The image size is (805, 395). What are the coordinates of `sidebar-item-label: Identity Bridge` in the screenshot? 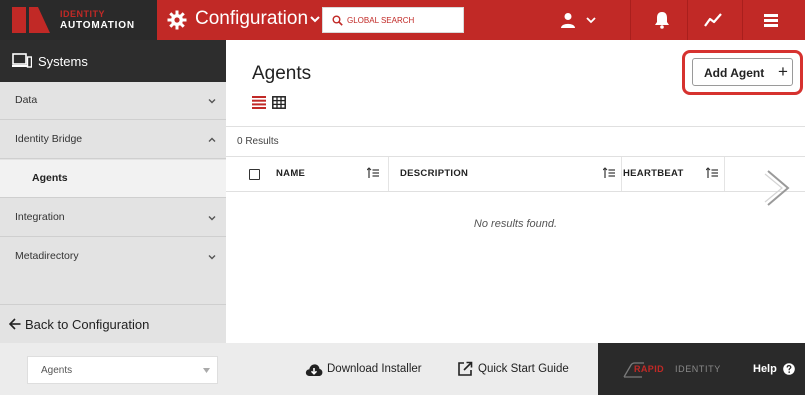 It's located at (49, 139).